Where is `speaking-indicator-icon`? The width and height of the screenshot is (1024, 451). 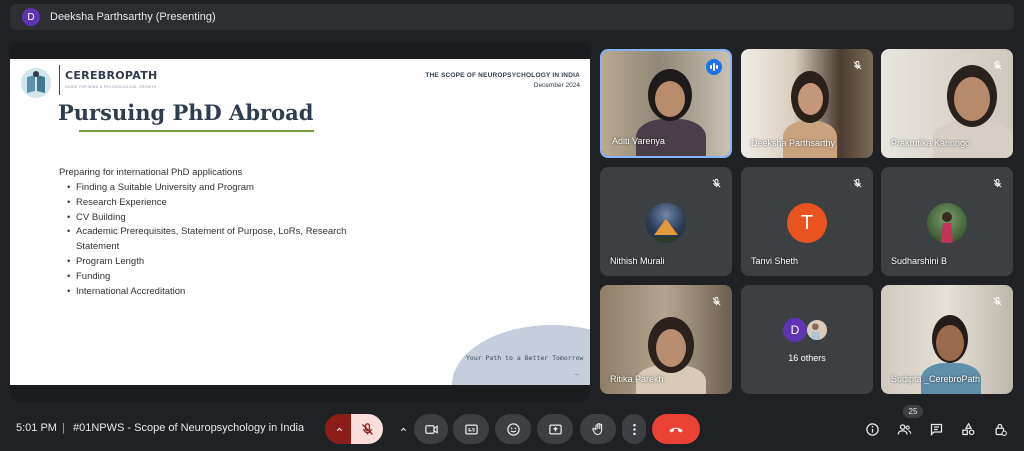
speaking-indicator-icon is located at coordinates (714, 67).